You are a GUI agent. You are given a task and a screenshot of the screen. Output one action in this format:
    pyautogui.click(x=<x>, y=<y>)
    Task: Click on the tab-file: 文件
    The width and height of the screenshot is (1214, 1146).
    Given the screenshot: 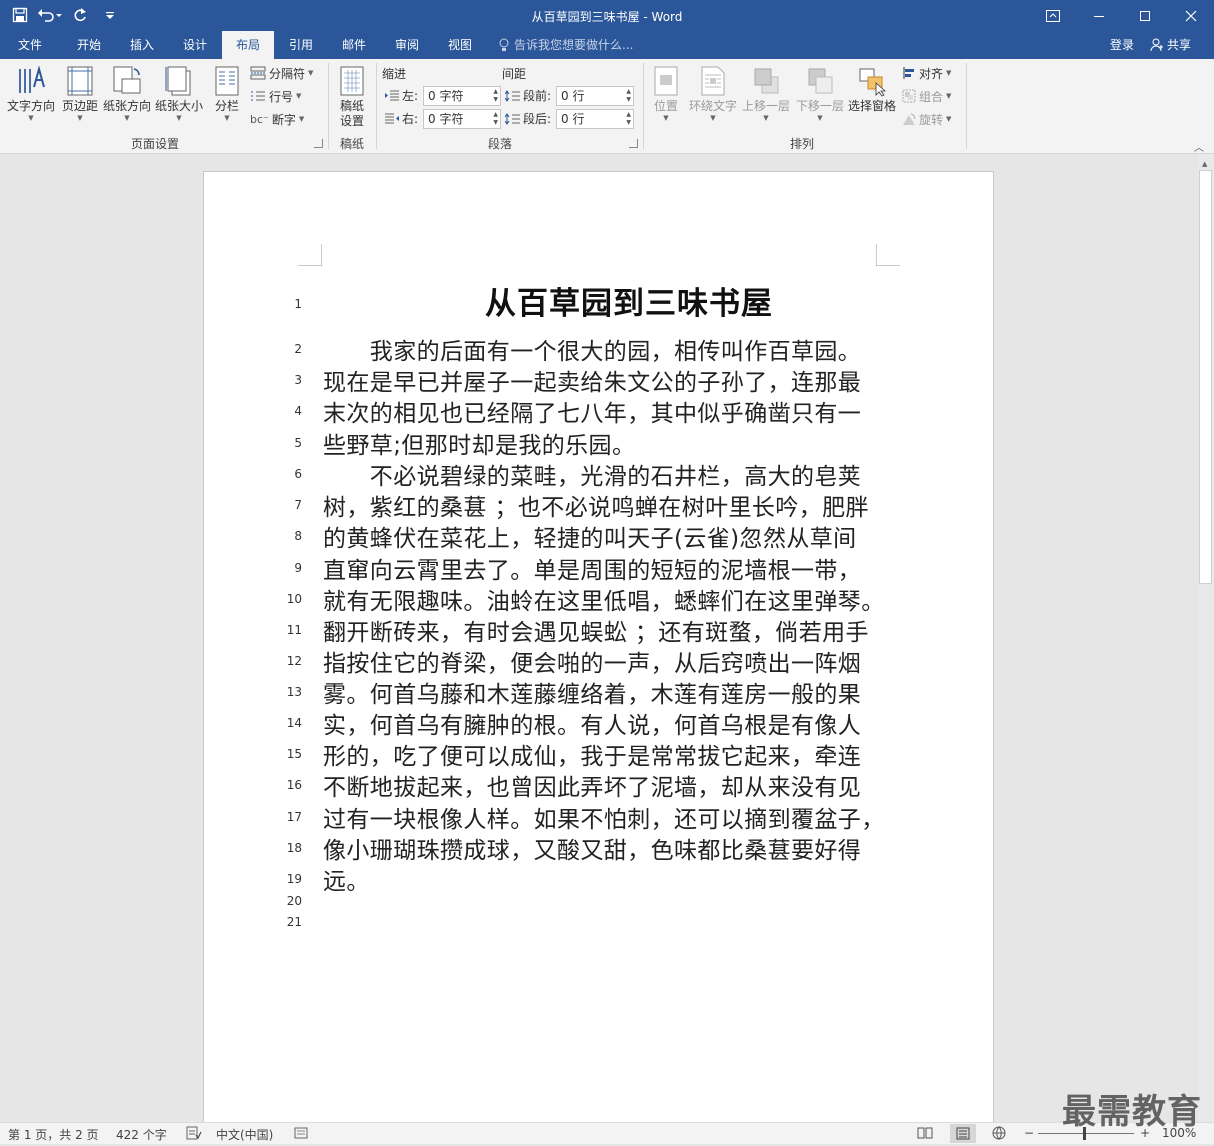 What is the action you would take?
    pyautogui.click(x=30, y=45)
    